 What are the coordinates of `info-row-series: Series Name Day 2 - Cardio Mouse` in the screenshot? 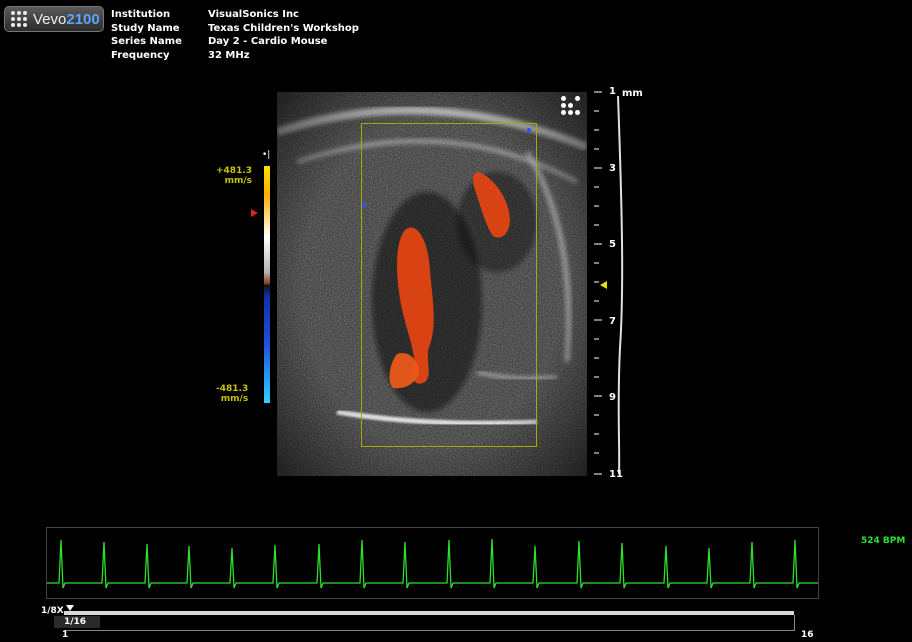 It's located at (235, 42).